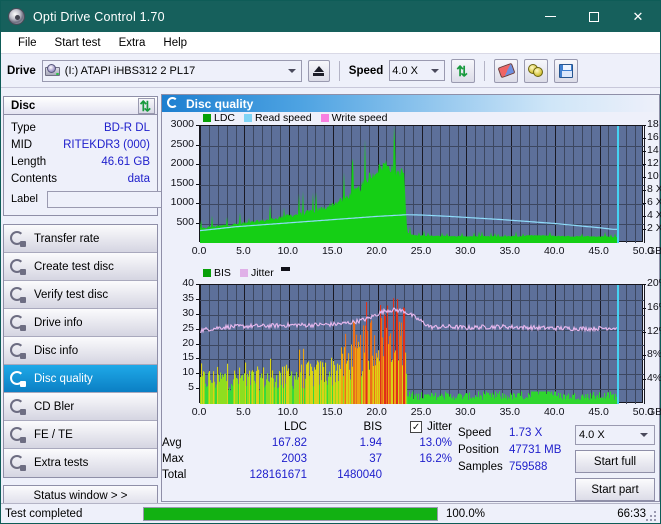 This screenshot has height=524, width=661. I want to click on stats-row-label: Max, so click(173, 459).